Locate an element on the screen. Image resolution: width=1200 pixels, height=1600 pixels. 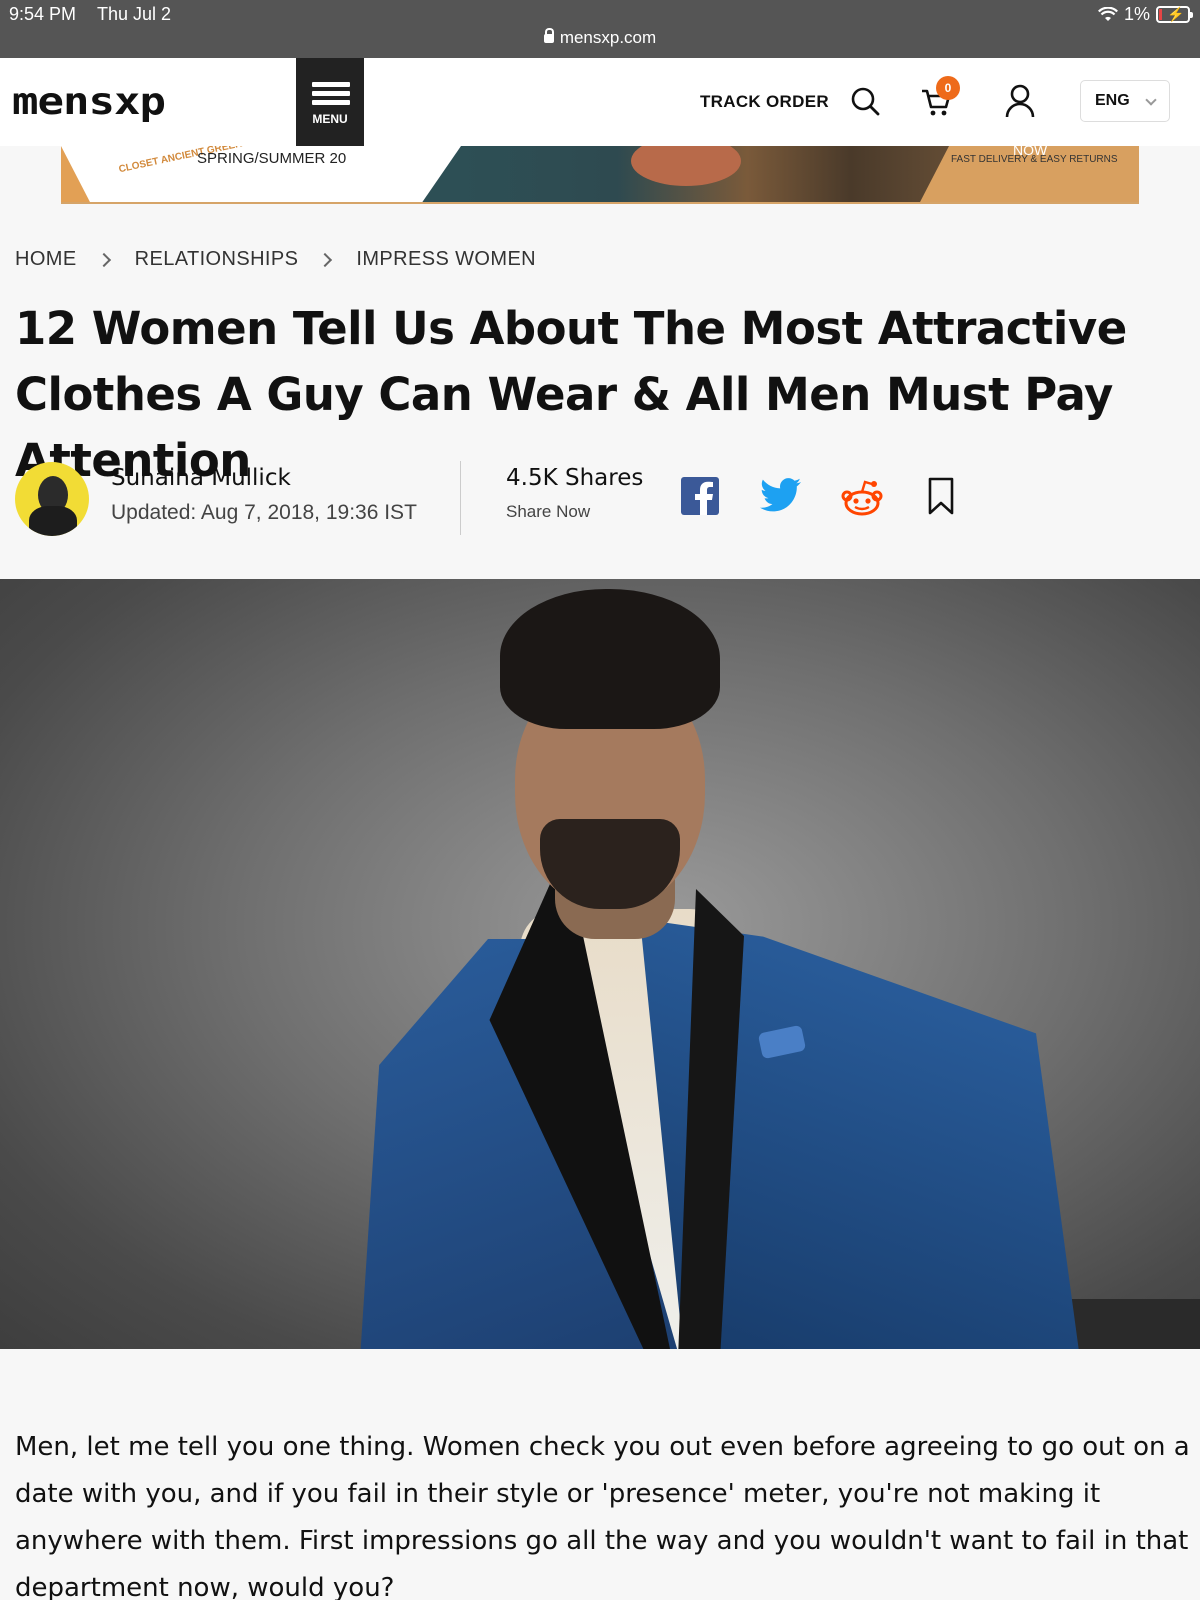
share-now-label: Share Now is located at coordinates (548, 511).